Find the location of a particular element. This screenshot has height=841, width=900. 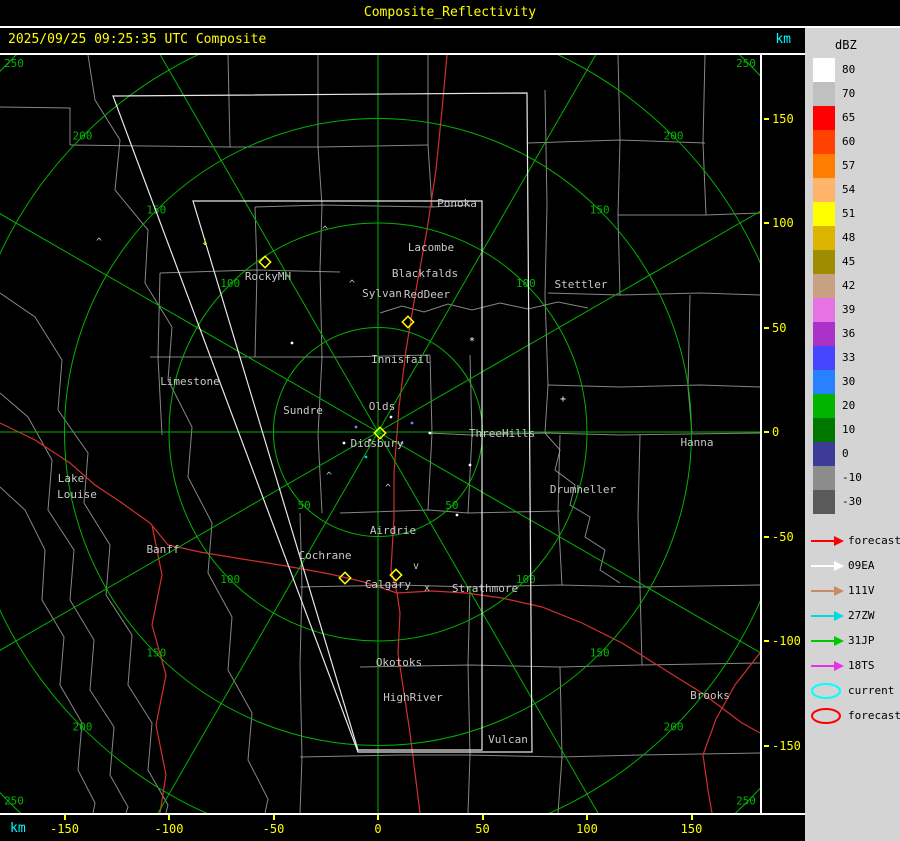

legend-ellipse-forecast: forecast is located at coordinates (852, 715).